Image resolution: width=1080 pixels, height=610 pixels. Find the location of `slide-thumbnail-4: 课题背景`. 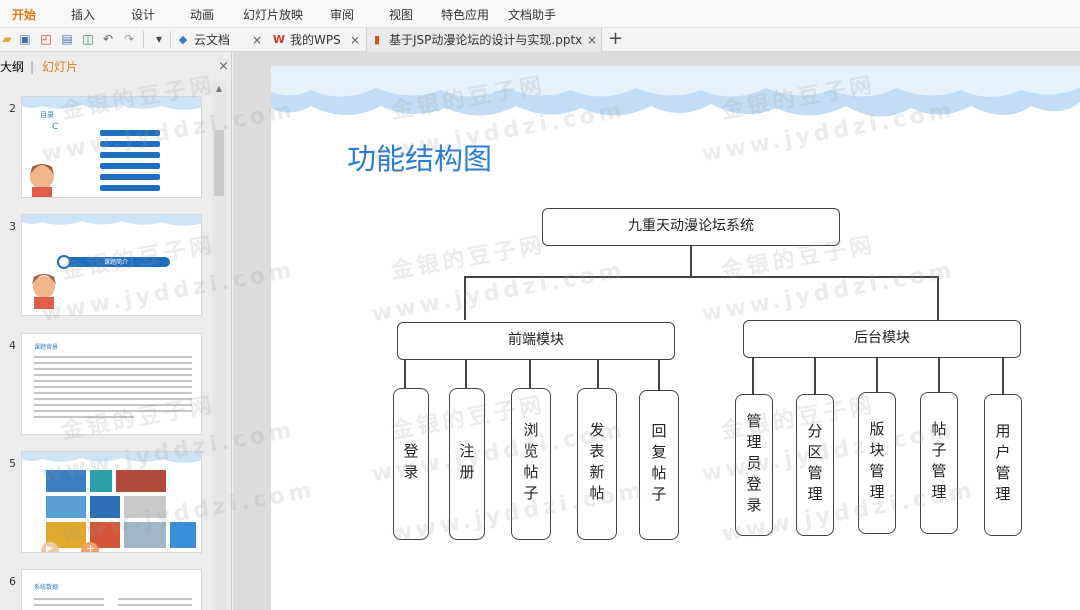

slide-thumbnail-4: 课题背景 is located at coordinates (111, 384).